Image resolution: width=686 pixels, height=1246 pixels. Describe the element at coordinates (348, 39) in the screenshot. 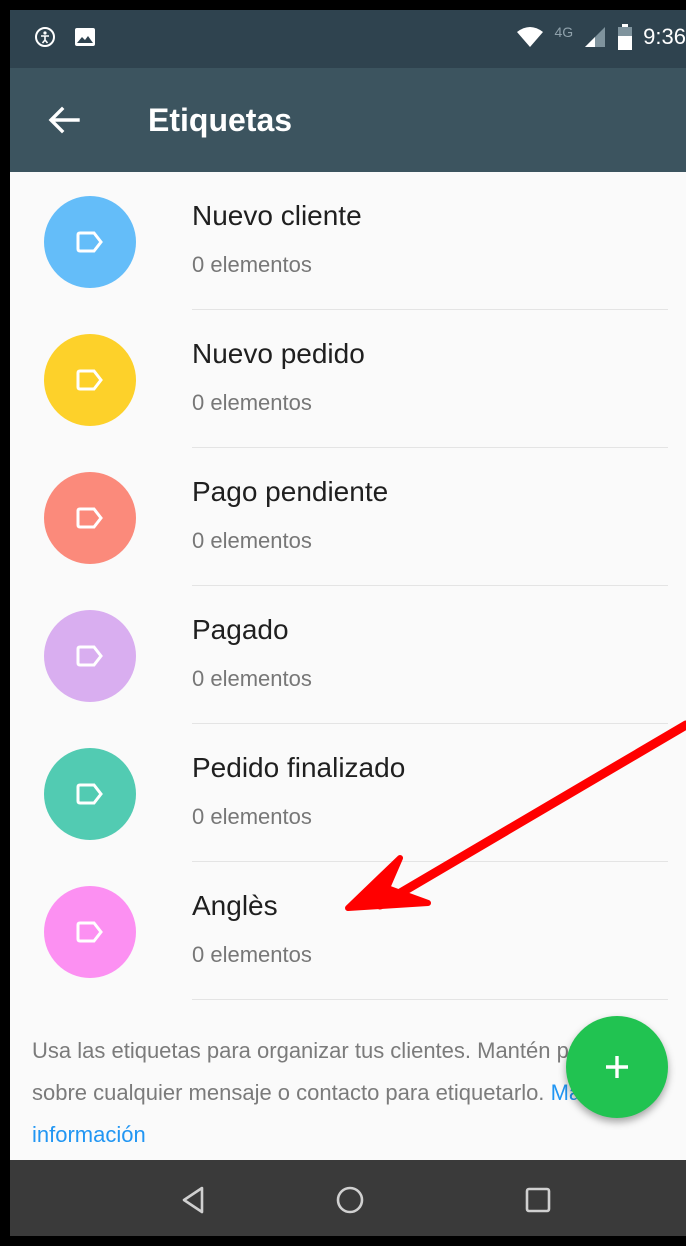

I see `status-bar: 4G 9:36` at that location.